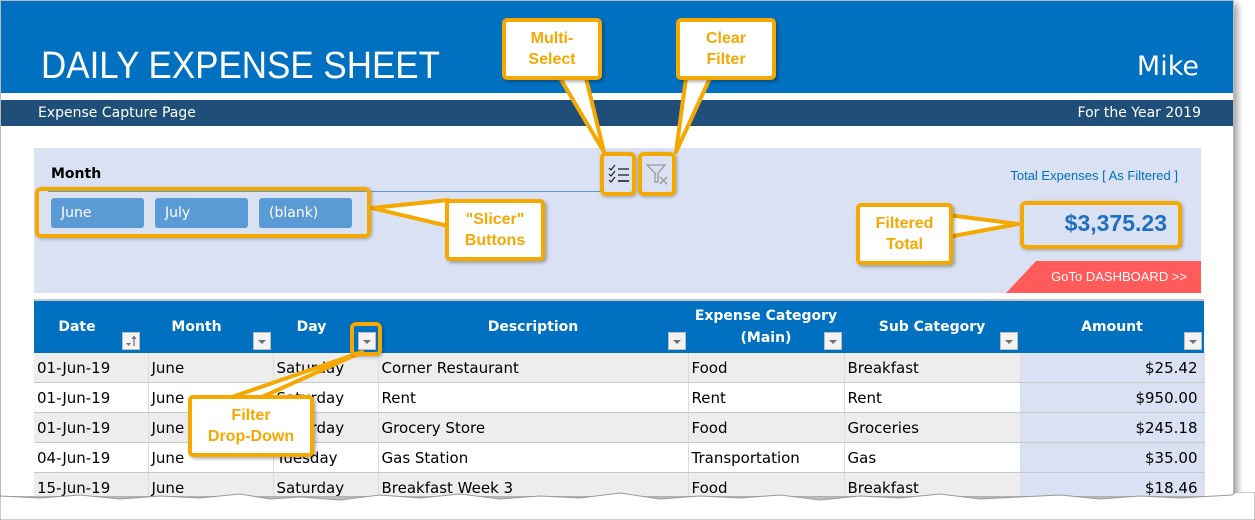 The width and height of the screenshot is (1255, 520). Describe the element at coordinates (618, 174) in the screenshot. I see `multi-select-highlight` at that location.